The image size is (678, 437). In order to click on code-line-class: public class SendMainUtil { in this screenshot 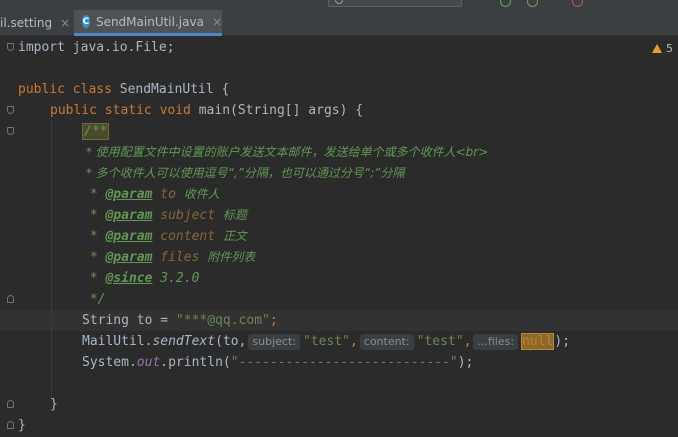, I will do `click(124, 89)`.